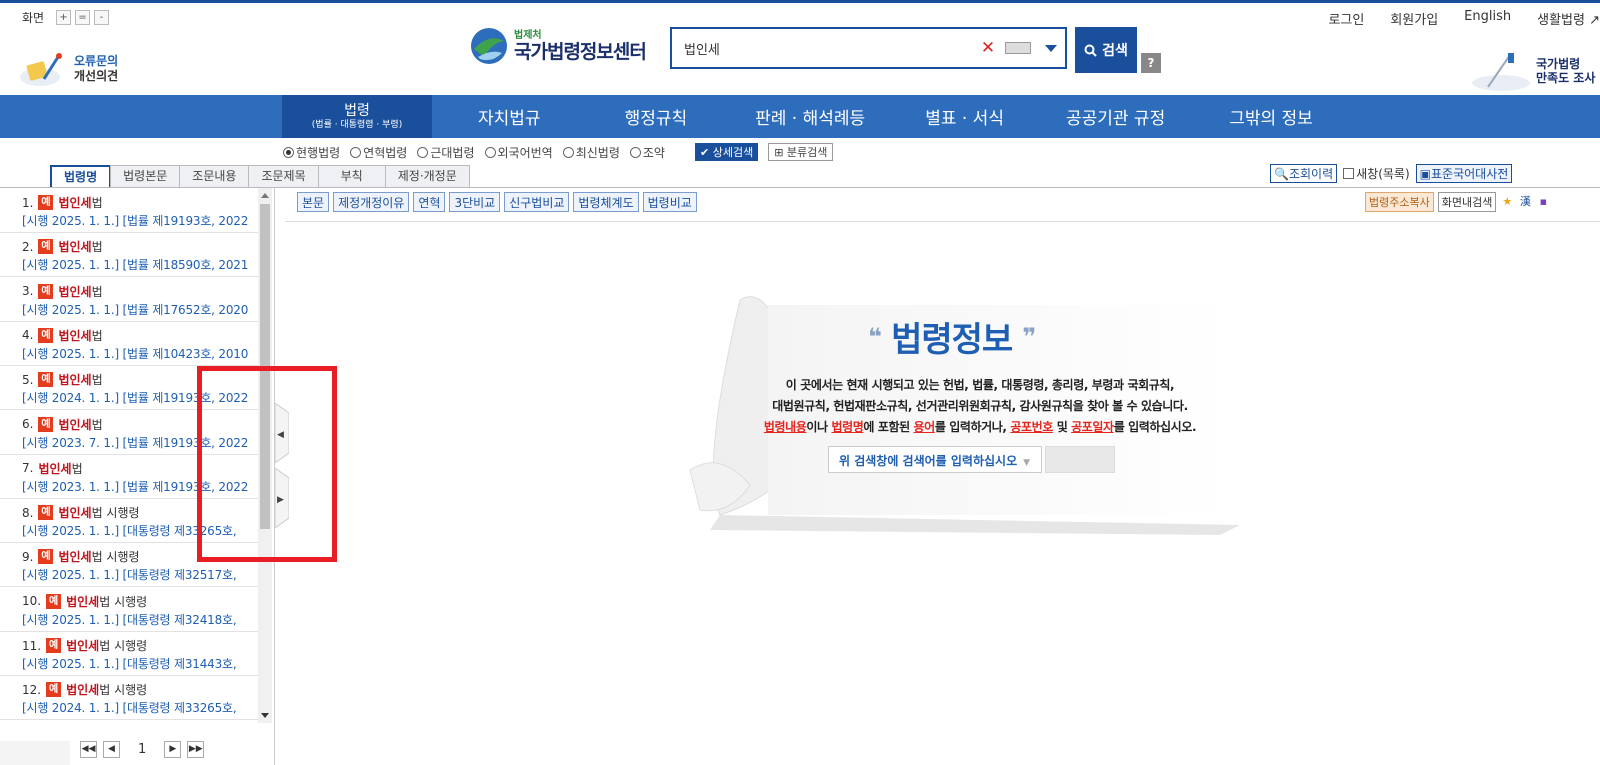 Image resolution: width=1600 pixels, height=765 pixels. What do you see at coordinates (145, 176) in the screenshot?
I see `tab-law-body: 법령본문` at bounding box center [145, 176].